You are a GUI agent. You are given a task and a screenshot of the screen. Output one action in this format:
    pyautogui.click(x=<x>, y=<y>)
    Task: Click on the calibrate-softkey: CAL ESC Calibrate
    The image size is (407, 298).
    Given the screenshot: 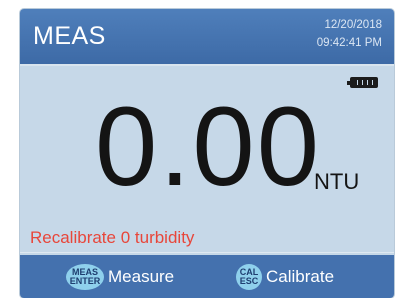 What is the action you would take?
    pyautogui.click(x=285, y=277)
    